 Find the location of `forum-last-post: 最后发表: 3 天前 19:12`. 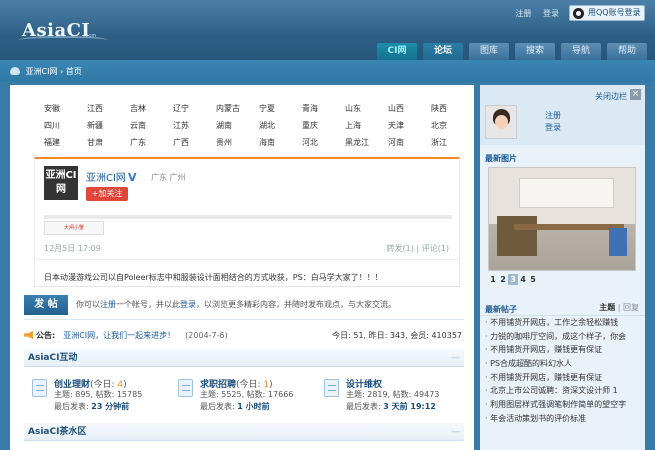

forum-last-post: 最后发表: 3 天前 19:12 is located at coordinates (391, 406).